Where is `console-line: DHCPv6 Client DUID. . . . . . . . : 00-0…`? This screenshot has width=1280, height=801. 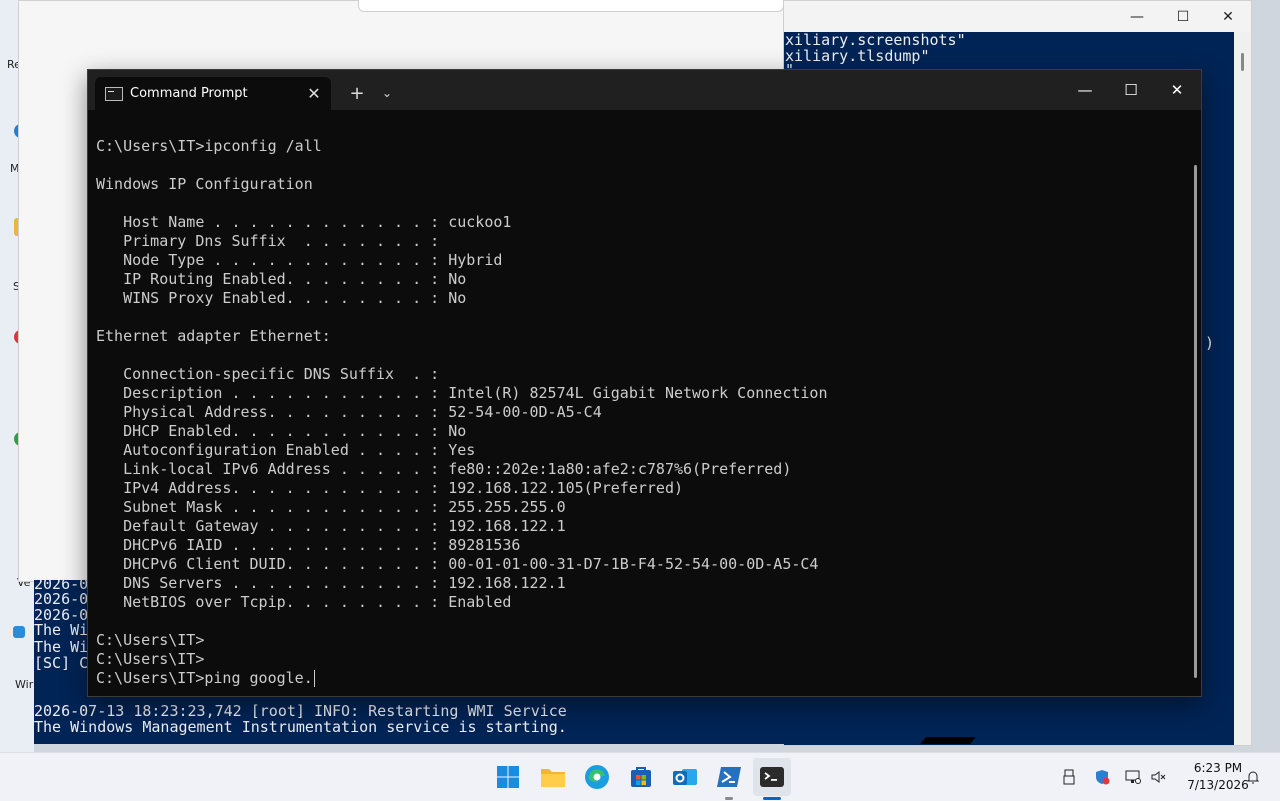 console-line: DHCPv6 Client DUID. . . . . . . . : 00-0… is located at coordinates (457, 564).